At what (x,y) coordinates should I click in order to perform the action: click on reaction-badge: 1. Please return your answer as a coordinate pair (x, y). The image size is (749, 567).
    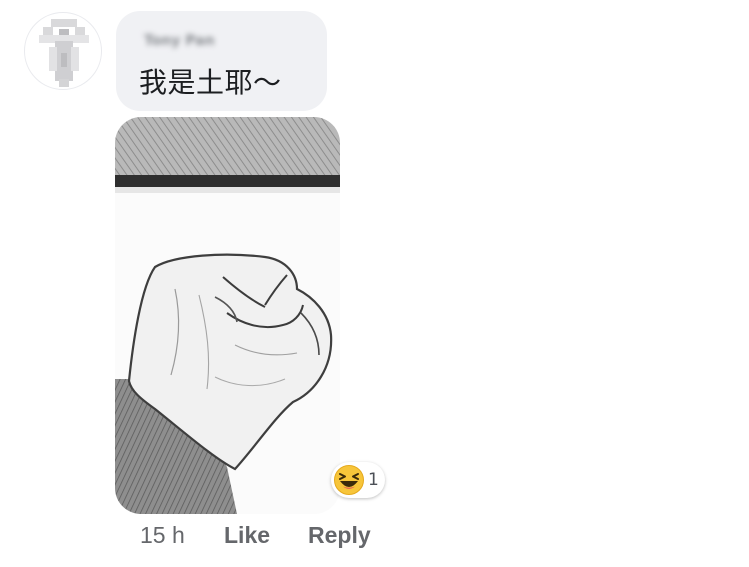
    Looking at the image, I should click on (358, 480).